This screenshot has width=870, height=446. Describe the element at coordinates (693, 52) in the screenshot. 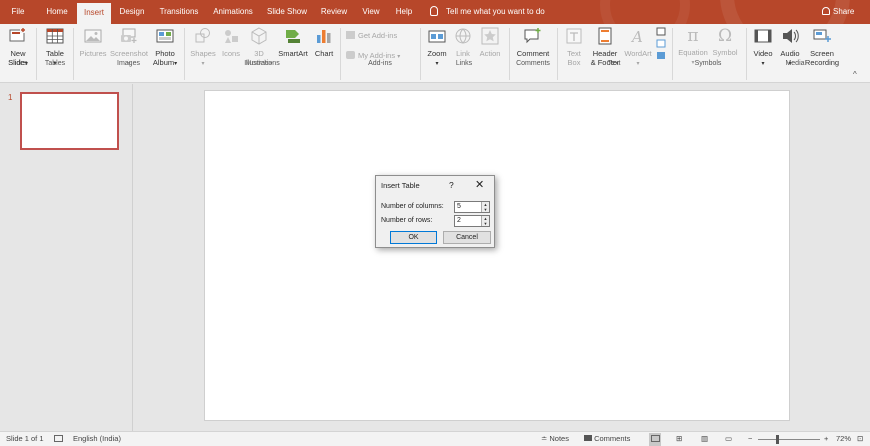

I see `equation-label: Equation` at that location.